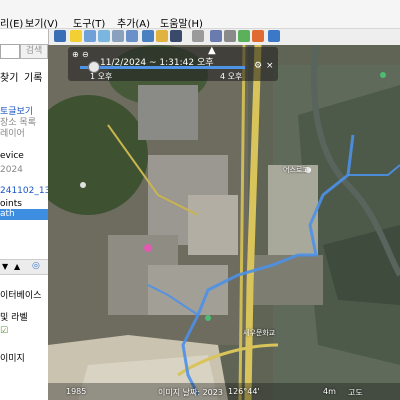  Describe the element at coordinates (176, 36) in the screenshot. I see `sky-icon` at that location.